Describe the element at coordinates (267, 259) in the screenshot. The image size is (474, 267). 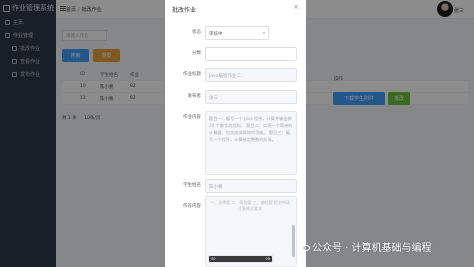
I see `player-time-right: 00` at that location.